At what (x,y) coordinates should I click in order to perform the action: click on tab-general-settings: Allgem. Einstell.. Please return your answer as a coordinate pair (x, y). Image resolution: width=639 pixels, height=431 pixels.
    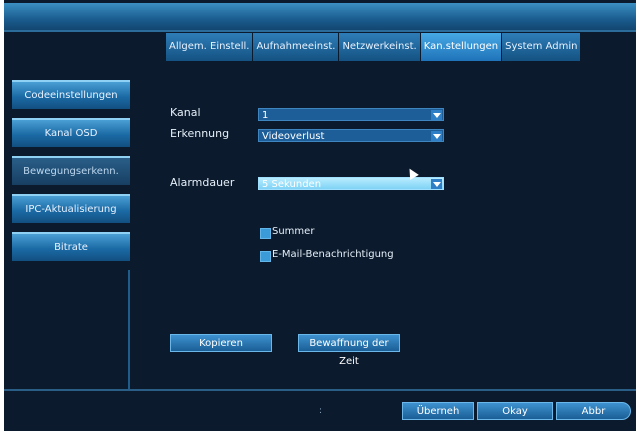
    Looking at the image, I should click on (209, 47).